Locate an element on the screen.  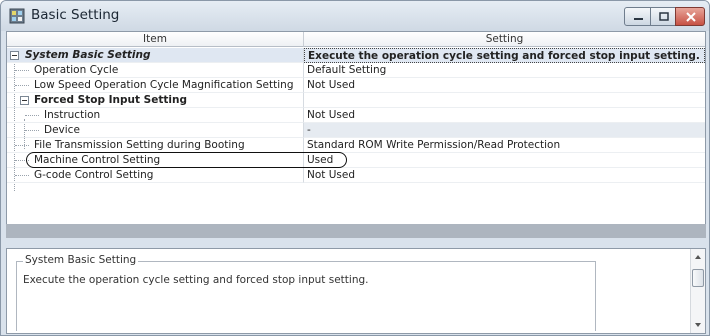
scroll-thumb is located at coordinates (698, 278).